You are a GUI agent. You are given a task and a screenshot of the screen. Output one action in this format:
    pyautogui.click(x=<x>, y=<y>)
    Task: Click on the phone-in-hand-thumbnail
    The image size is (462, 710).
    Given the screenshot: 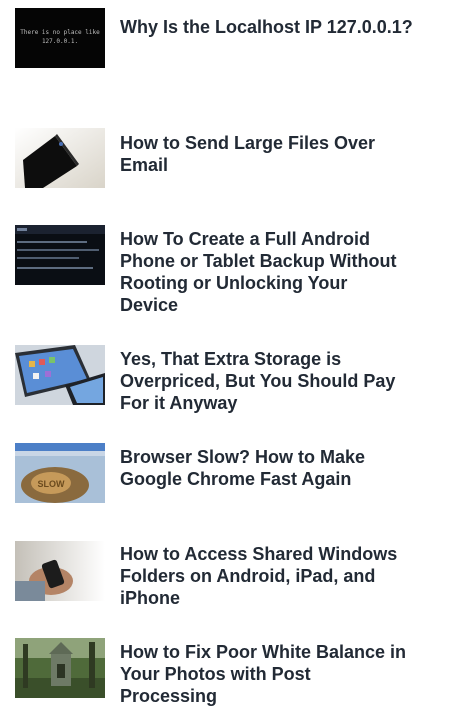 What is the action you would take?
    pyautogui.click(x=60, y=571)
    